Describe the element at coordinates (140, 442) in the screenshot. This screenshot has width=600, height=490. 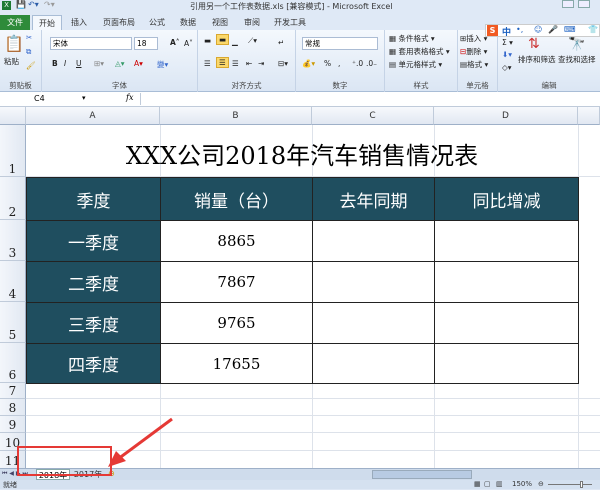
I see `annotation-arrow` at that location.